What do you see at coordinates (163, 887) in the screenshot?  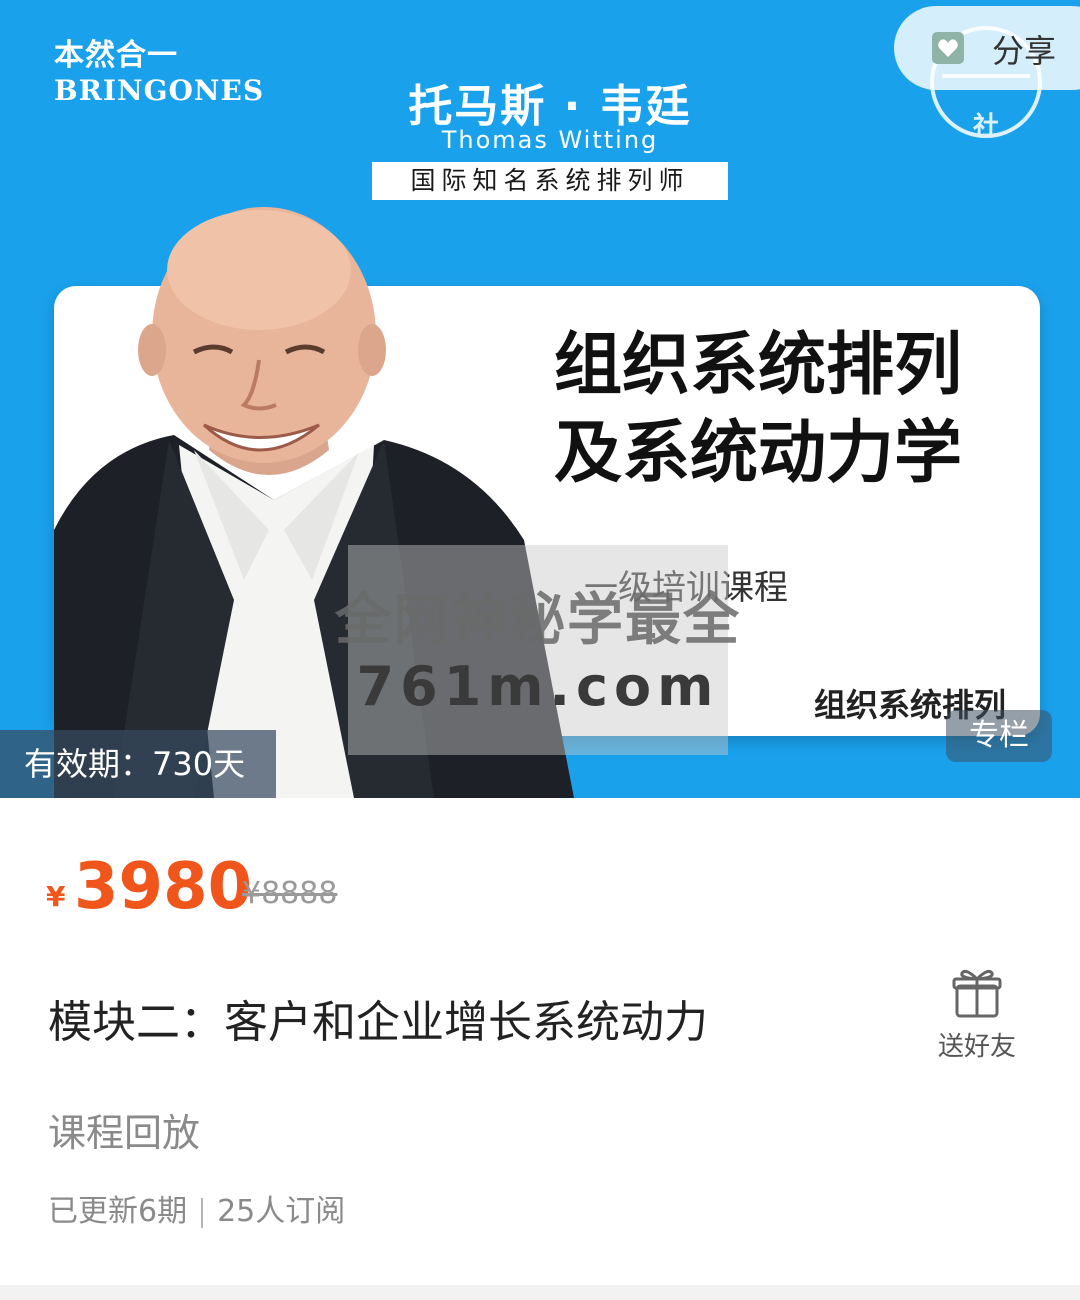 I see `price: 3980` at bounding box center [163, 887].